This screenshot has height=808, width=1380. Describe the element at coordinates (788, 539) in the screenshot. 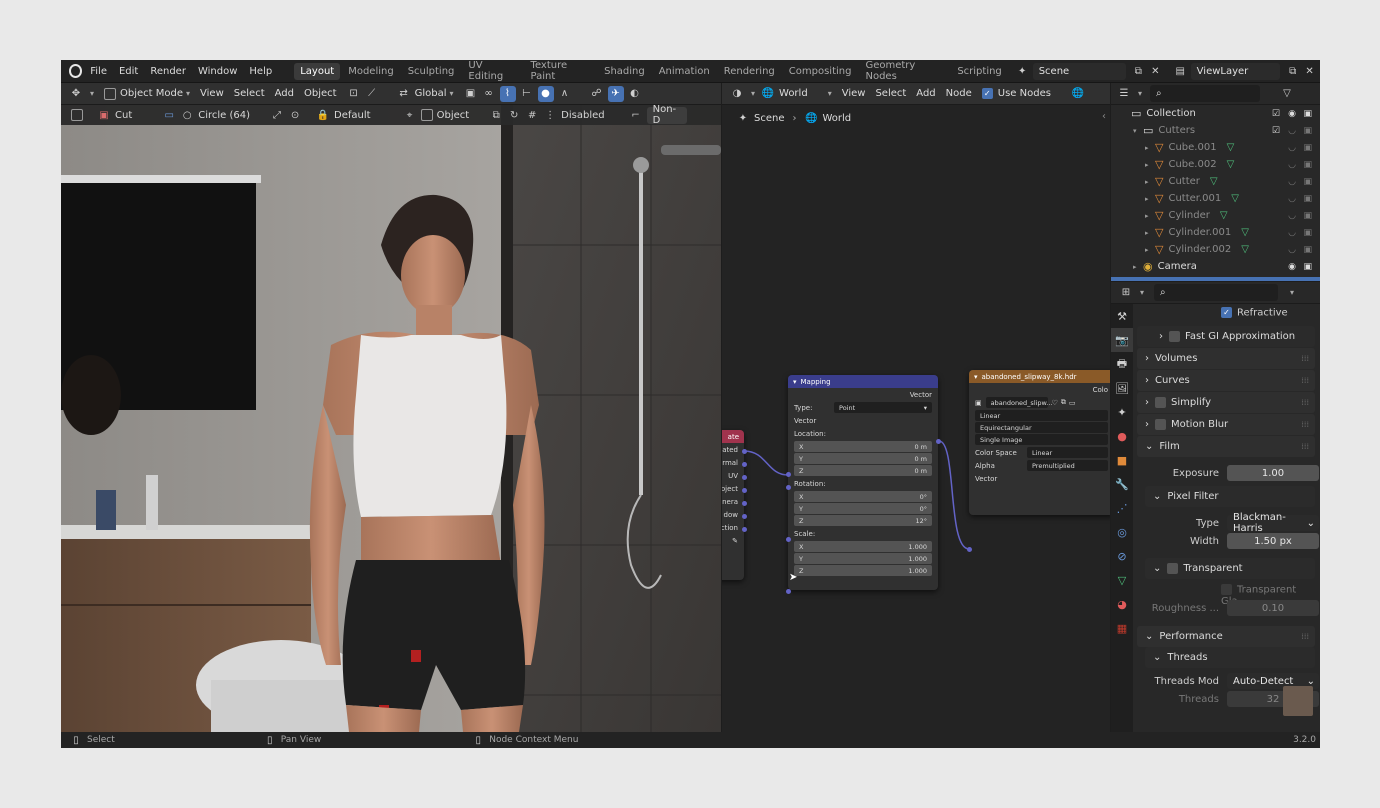

I see `socket-rotation` at that location.